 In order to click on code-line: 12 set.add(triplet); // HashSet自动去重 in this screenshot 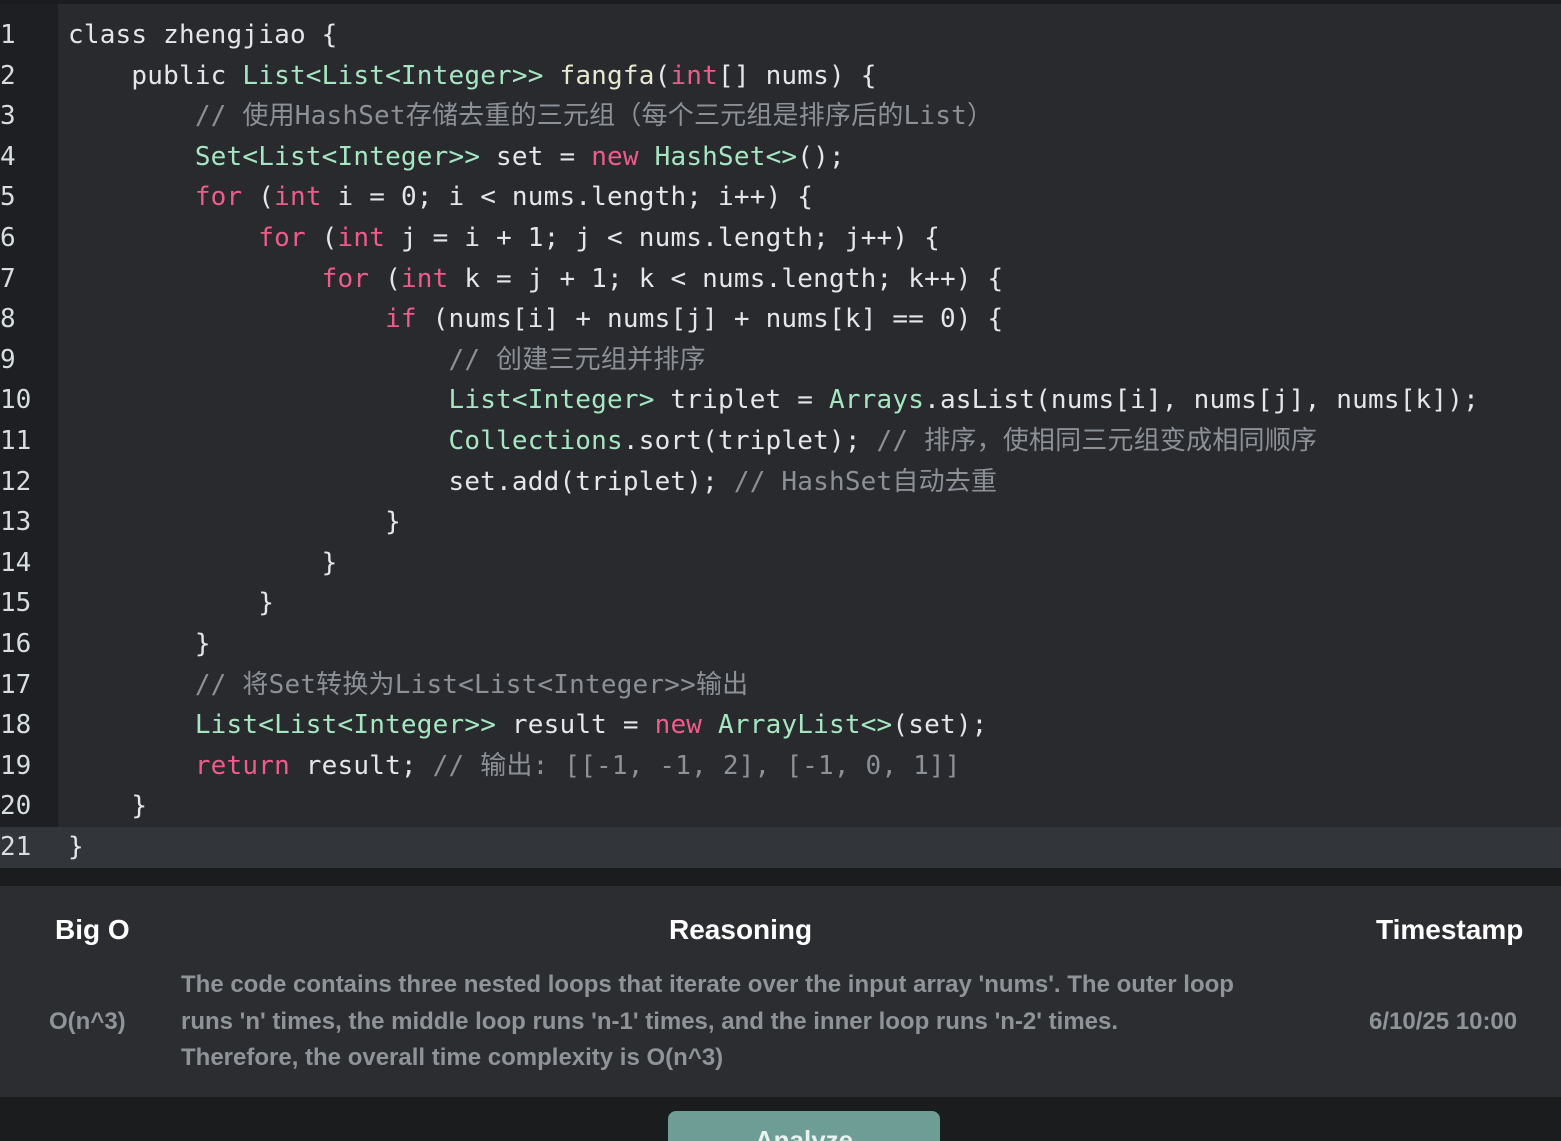, I will do `click(780, 482)`.